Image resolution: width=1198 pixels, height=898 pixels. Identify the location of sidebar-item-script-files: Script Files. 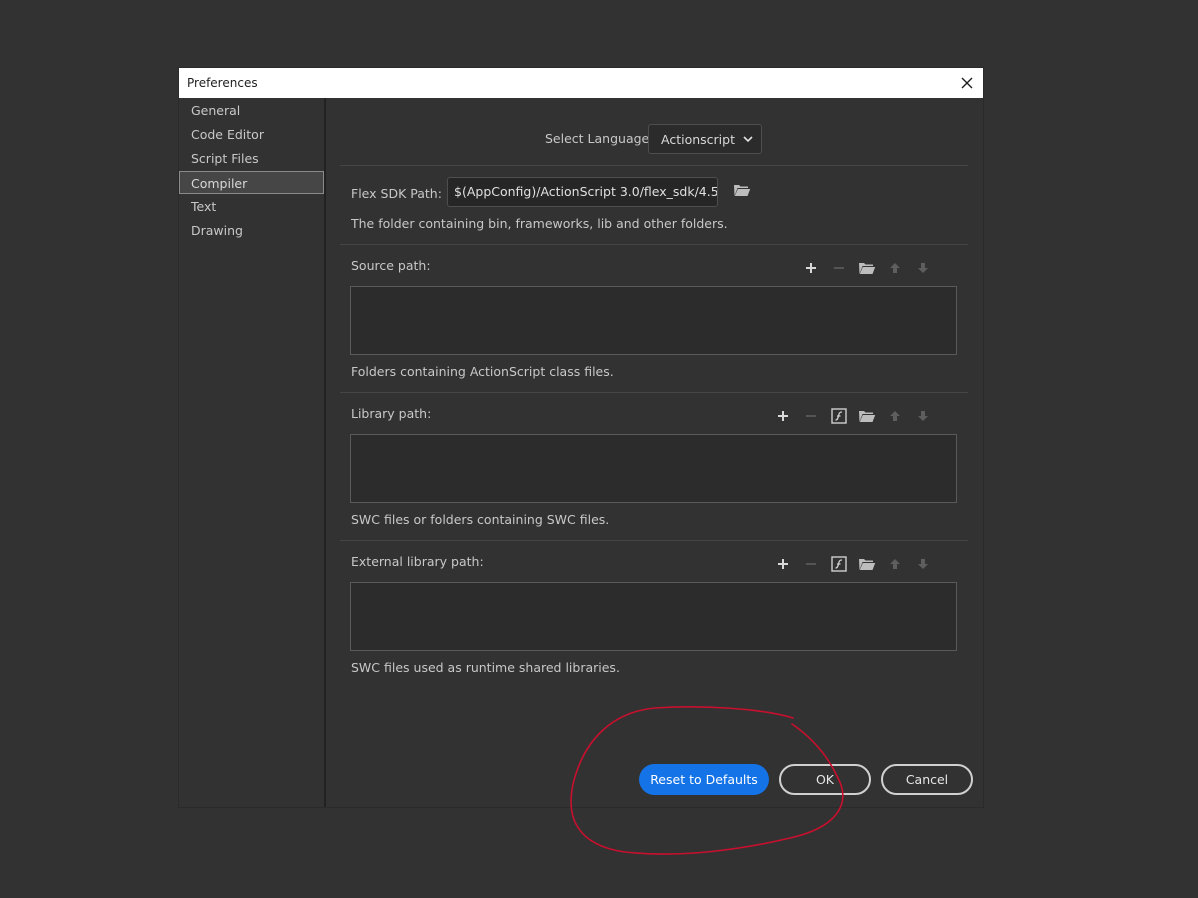
(251, 158).